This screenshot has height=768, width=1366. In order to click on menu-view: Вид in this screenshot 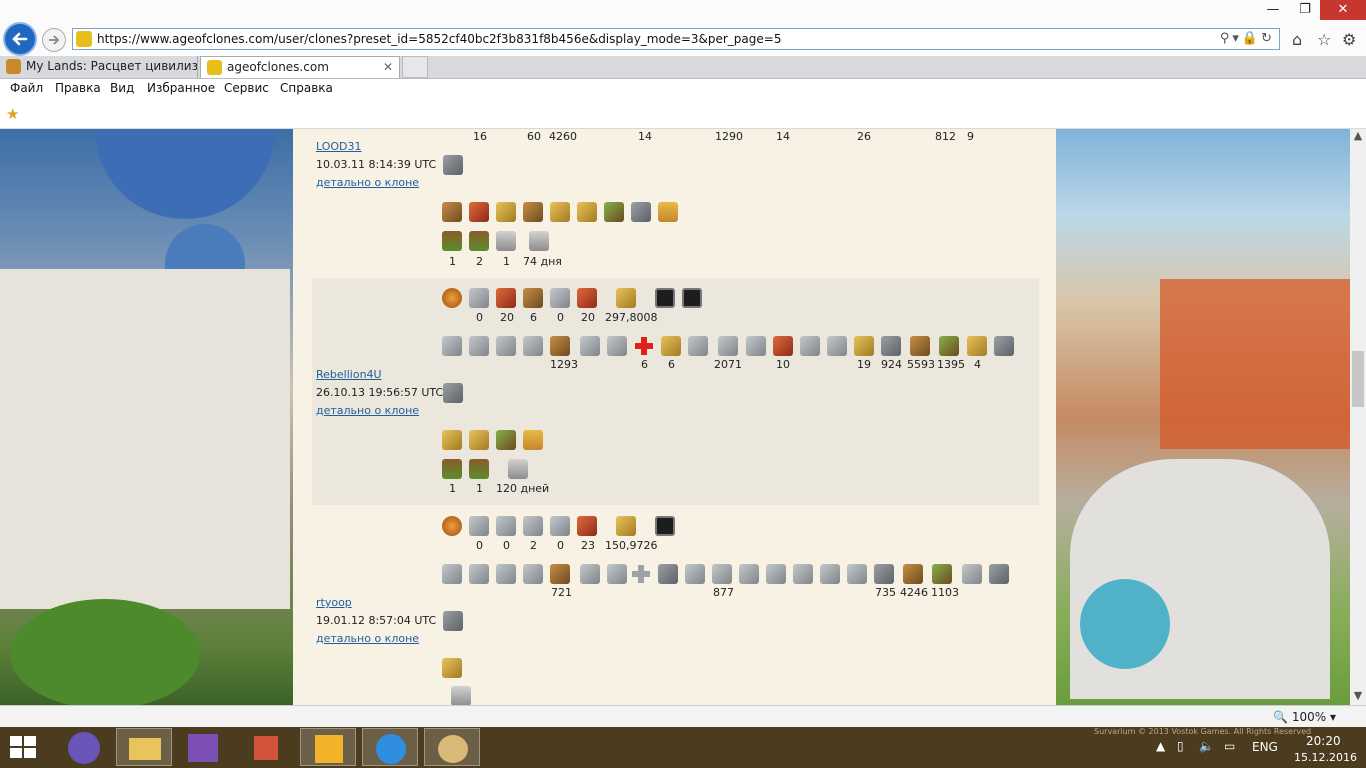, I will do `click(122, 88)`.